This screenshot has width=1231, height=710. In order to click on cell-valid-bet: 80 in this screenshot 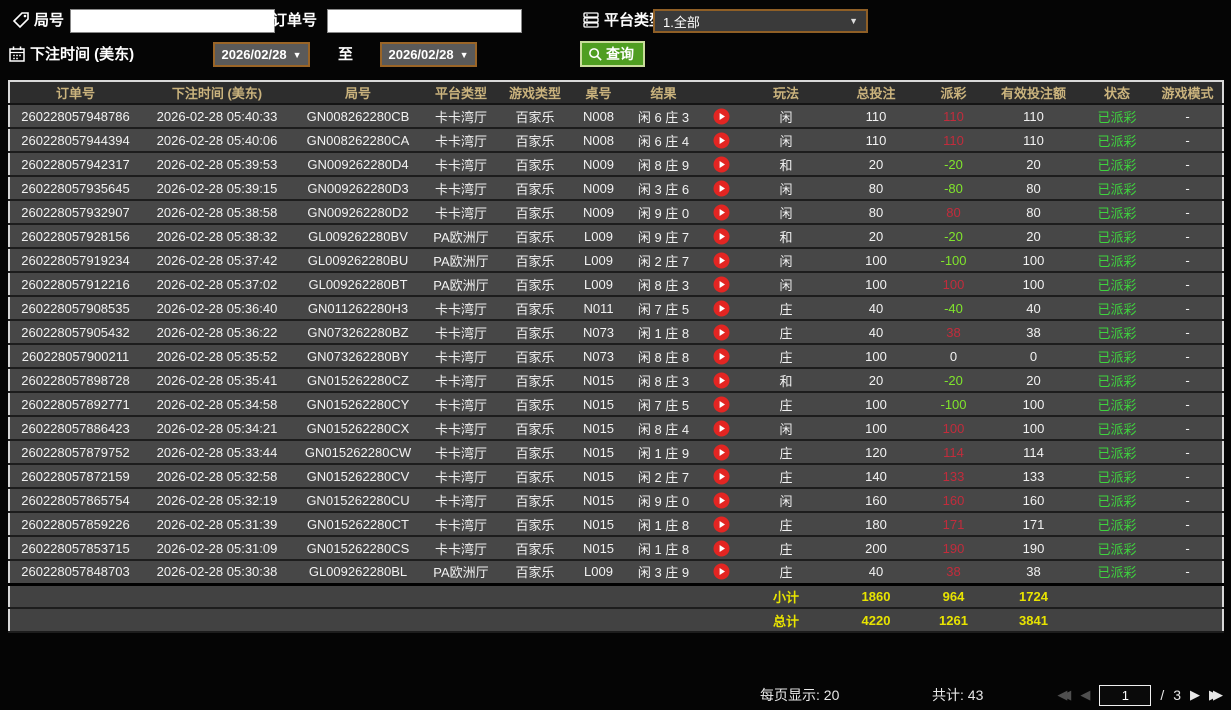, I will do `click(1033, 188)`.